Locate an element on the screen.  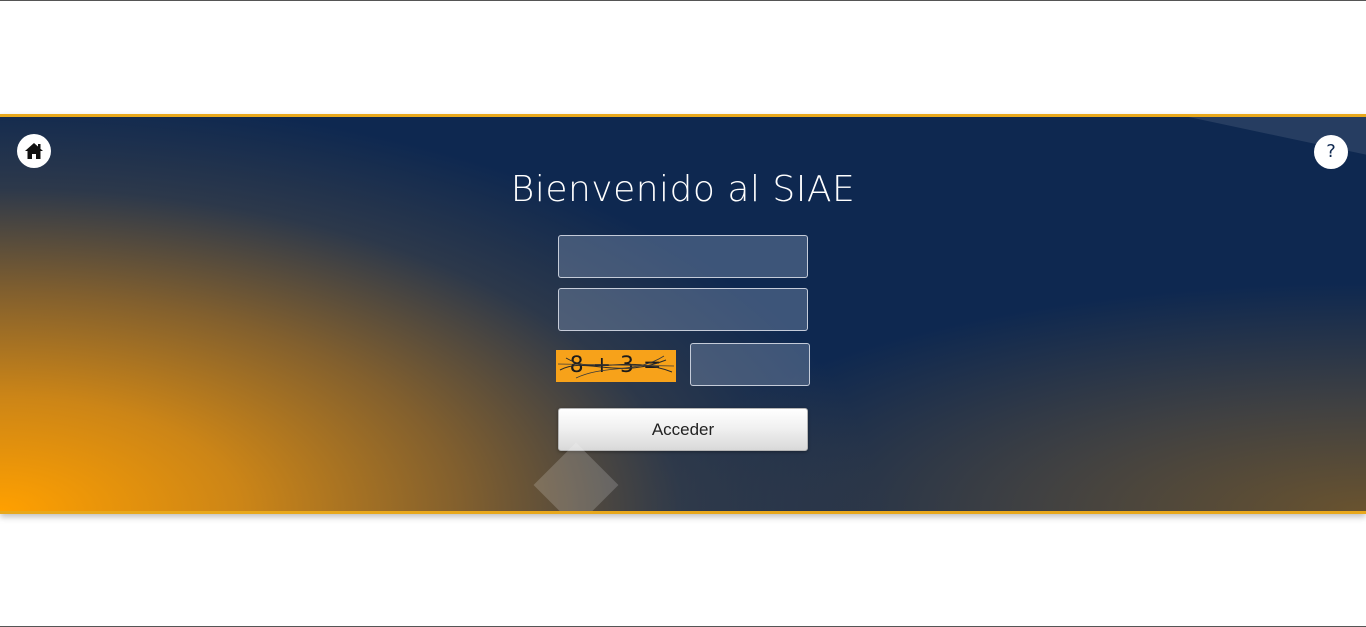
captcha-noise is located at coordinates (616, 367).